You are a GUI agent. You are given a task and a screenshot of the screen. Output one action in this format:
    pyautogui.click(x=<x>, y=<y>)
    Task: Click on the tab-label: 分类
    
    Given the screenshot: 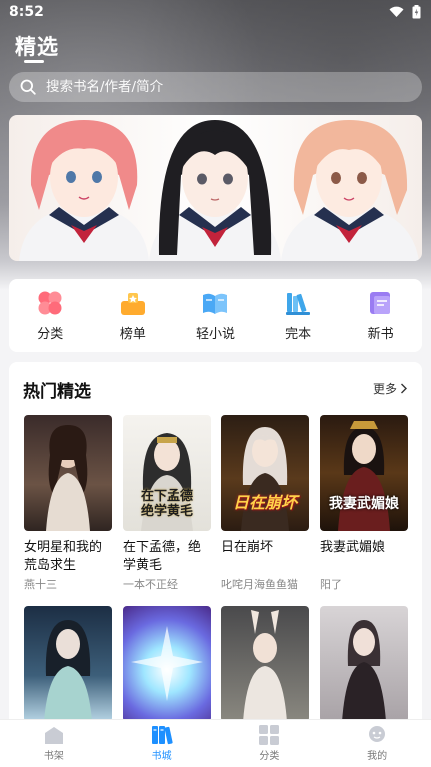 What is the action you would take?
    pyautogui.click(x=269, y=756)
    